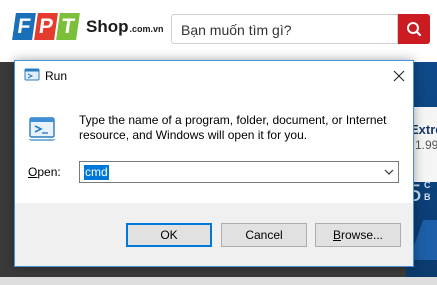 The image size is (437, 285). Describe the element at coordinates (423, 129) in the screenshot. I see `promo-title: Extre` at that location.